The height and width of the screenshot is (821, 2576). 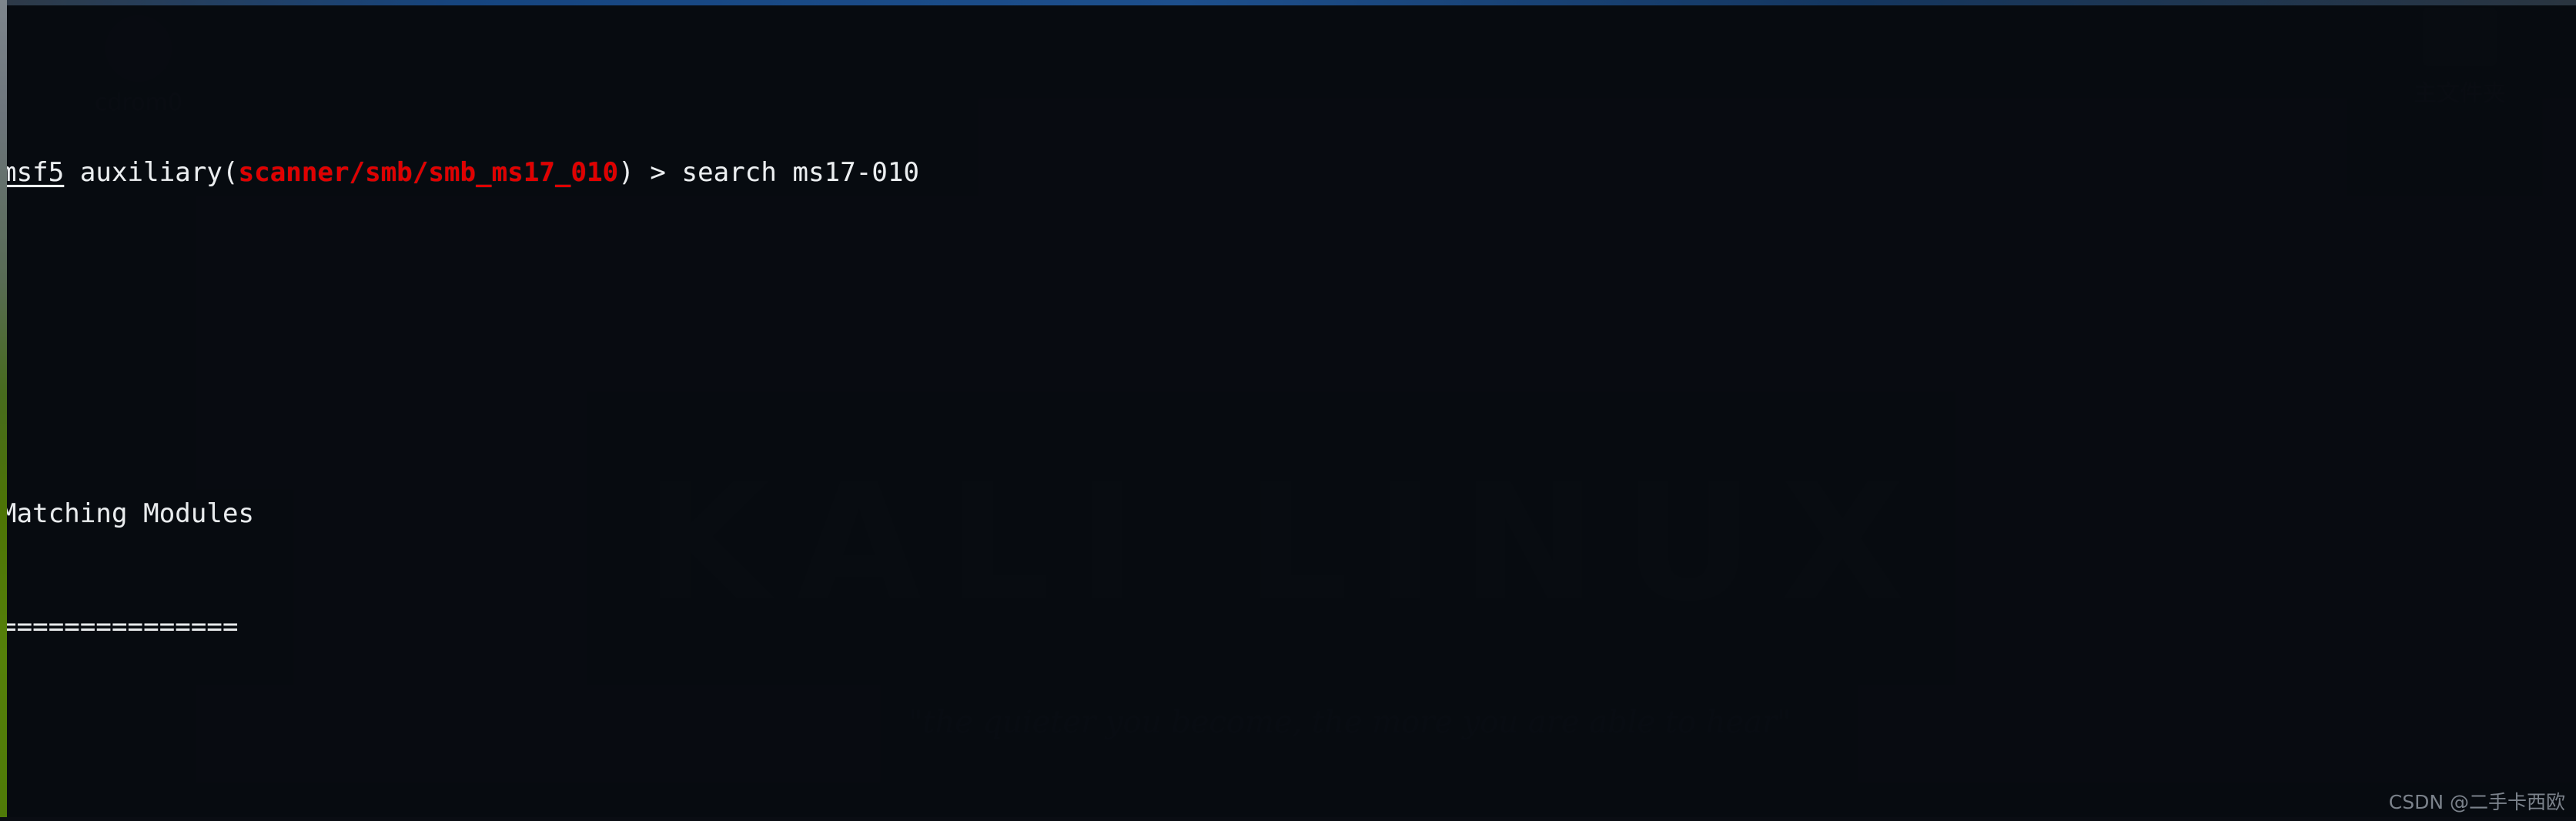 I want to click on prompt-close: ) >, so click(x=650, y=172).